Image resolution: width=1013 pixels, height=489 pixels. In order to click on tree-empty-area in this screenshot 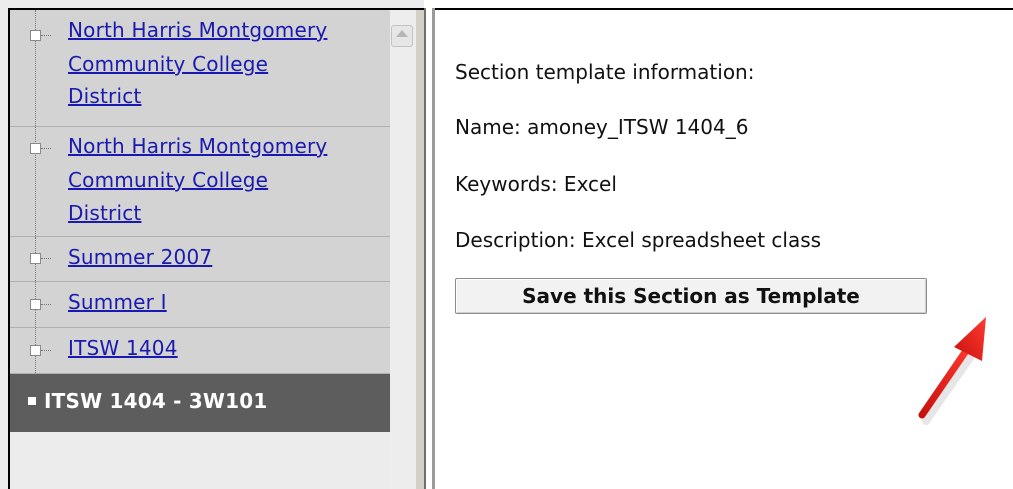, I will do `click(200, 460)`.